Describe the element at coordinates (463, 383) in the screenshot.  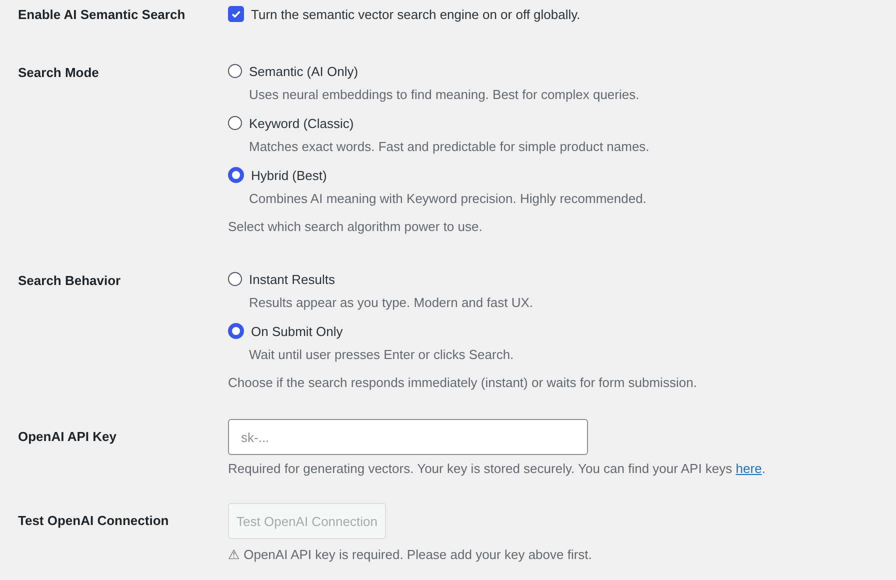
I see `help-text: Choose if the search responds immediately (instant) or waits for form submission.` at that location.